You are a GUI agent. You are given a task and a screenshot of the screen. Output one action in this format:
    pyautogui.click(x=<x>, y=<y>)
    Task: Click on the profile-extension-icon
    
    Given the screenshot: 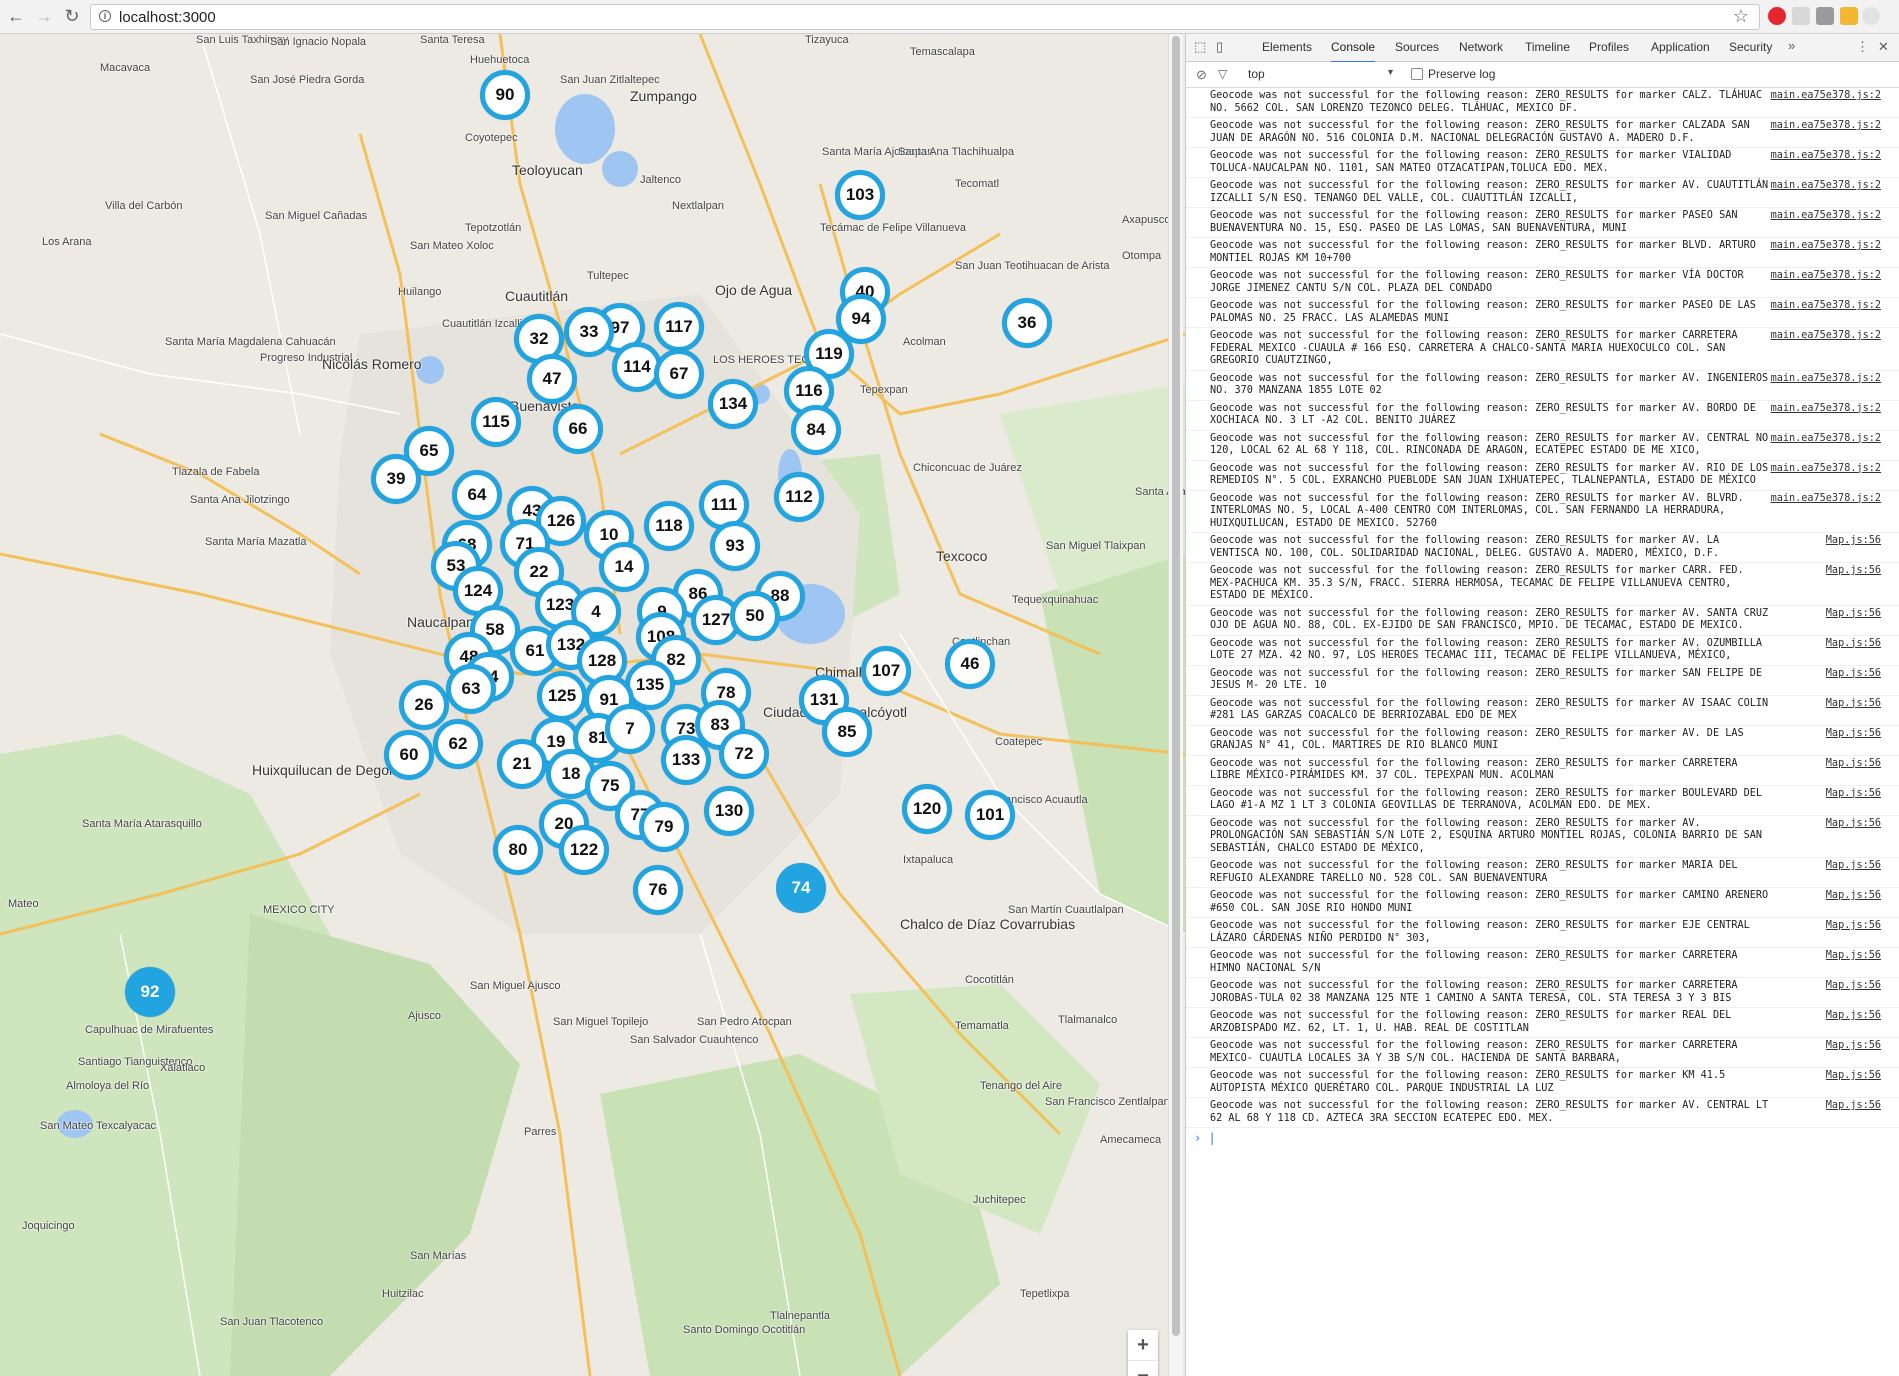 What is the action you would take?
    pyautogui.click(x=1871, y=16)
    